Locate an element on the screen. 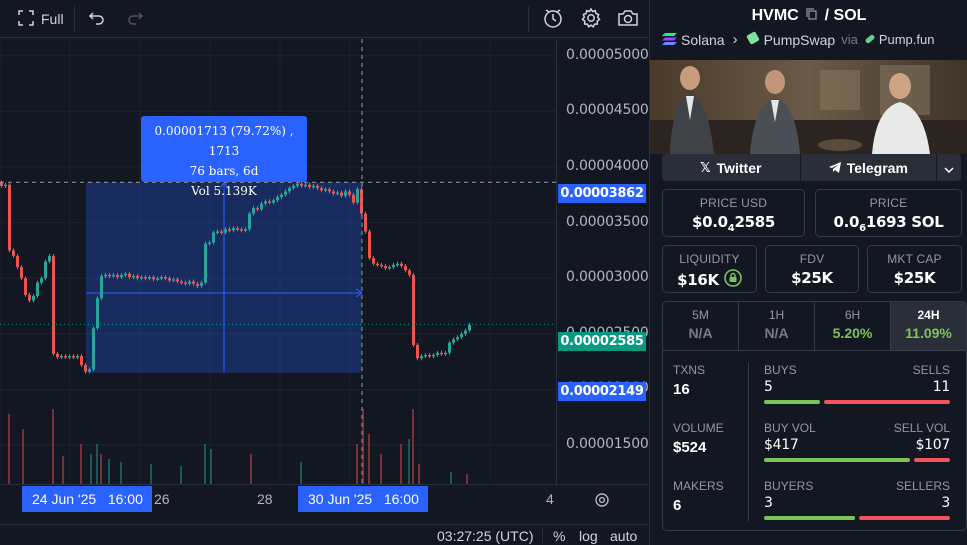  crosshair-price-tag: 0.00003862 is located at coordinates (602, 193).